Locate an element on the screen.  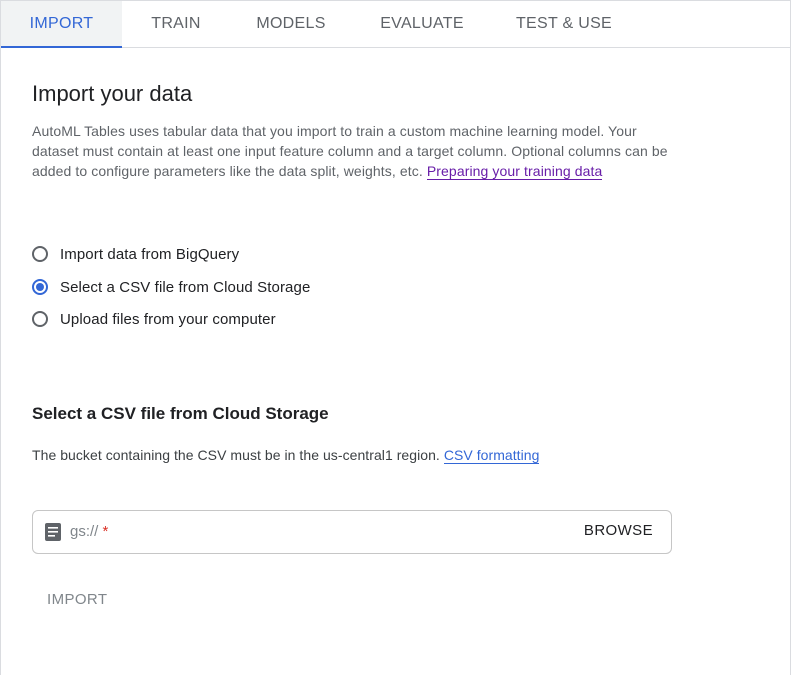
source-option-upload: Upload files from your computer is located at coordinates (154, 319).